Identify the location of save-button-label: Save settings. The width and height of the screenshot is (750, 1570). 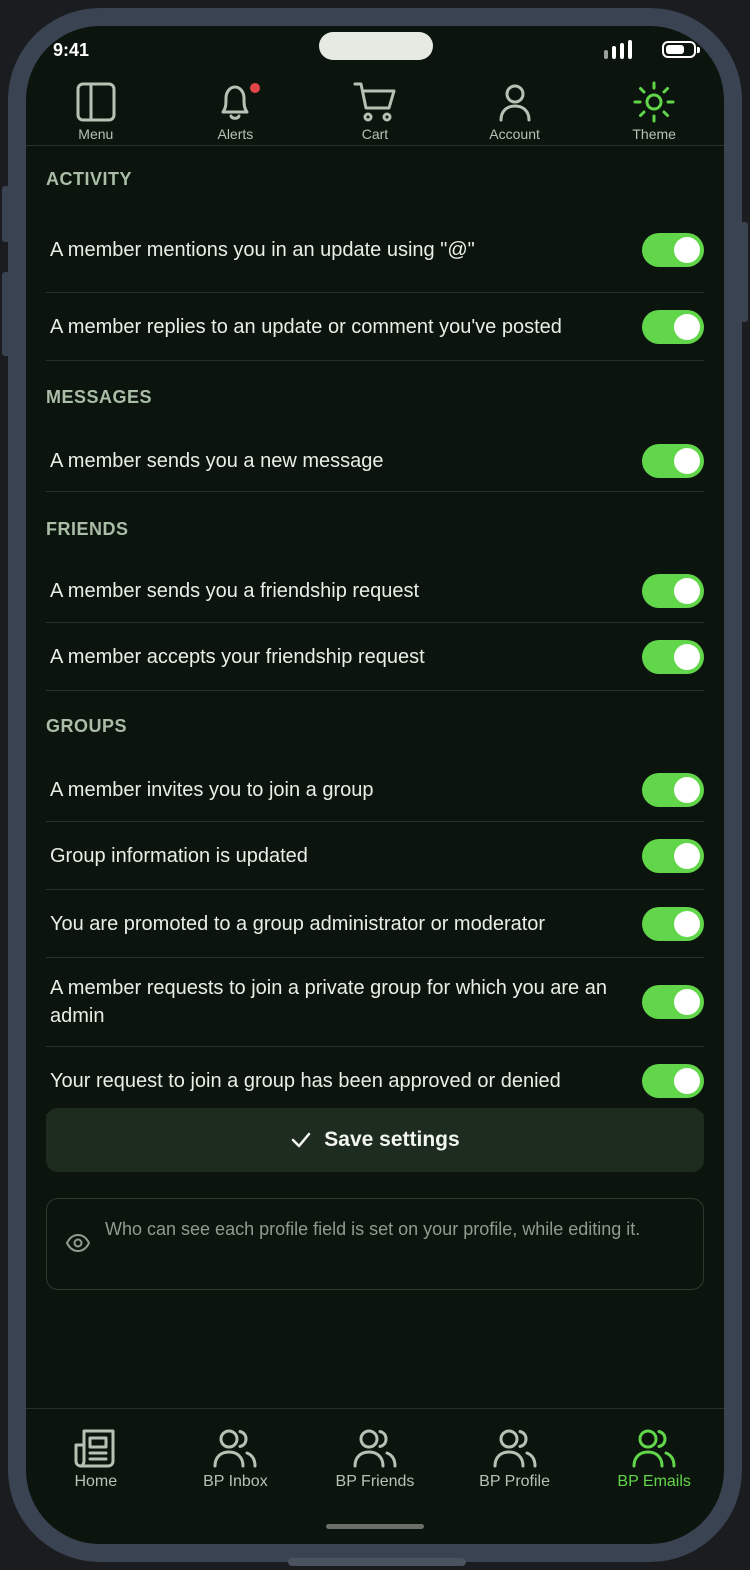
(392, 1139).